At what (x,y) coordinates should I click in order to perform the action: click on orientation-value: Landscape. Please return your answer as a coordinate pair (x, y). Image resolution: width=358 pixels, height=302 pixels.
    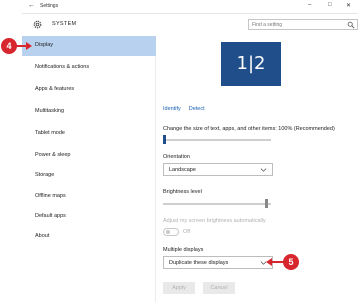
    Looking at the image, I should click on (182, 170).